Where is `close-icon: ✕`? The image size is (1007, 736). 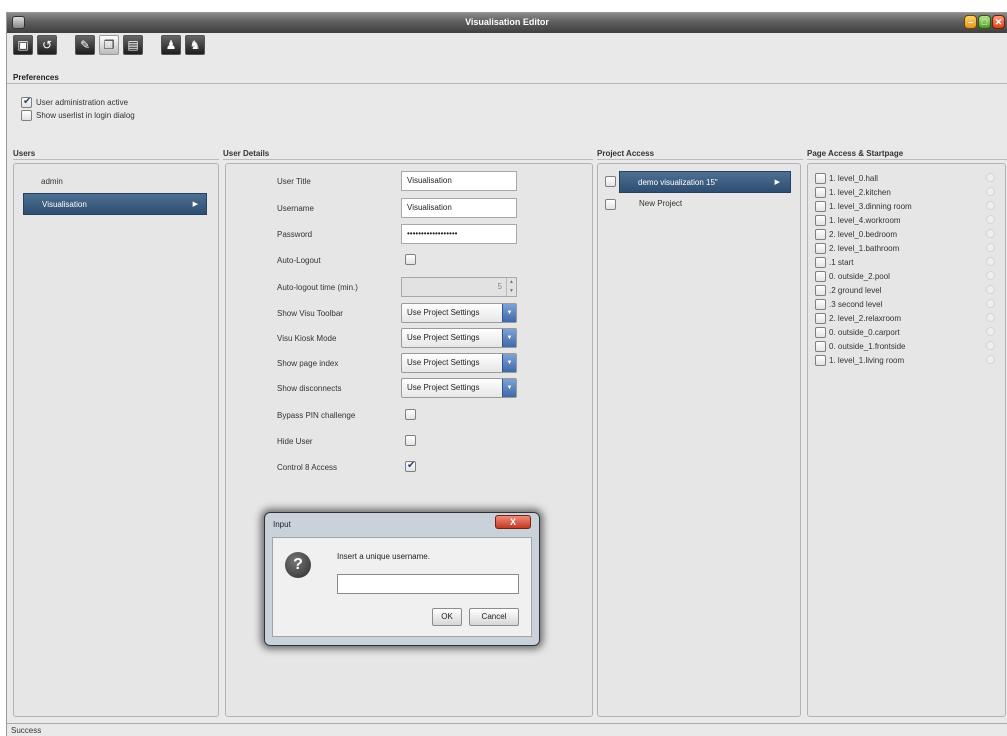
close-icon: ✕ is located at coordinates (998, 22).